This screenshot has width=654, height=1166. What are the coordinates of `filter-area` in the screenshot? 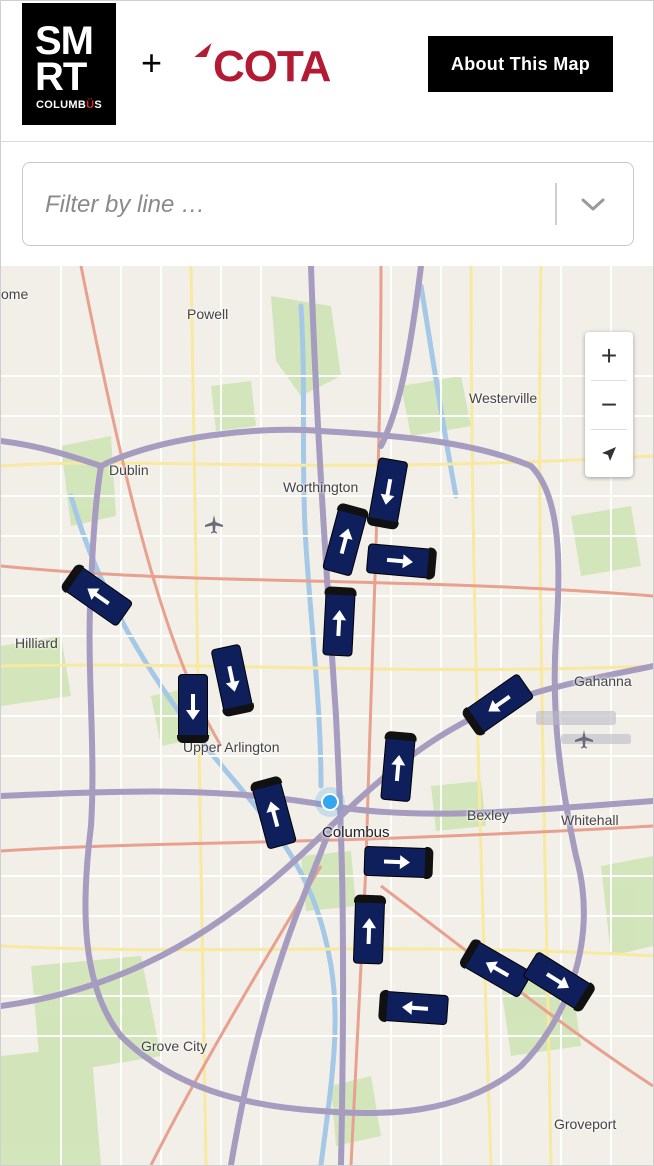 It's located at (327, 204).